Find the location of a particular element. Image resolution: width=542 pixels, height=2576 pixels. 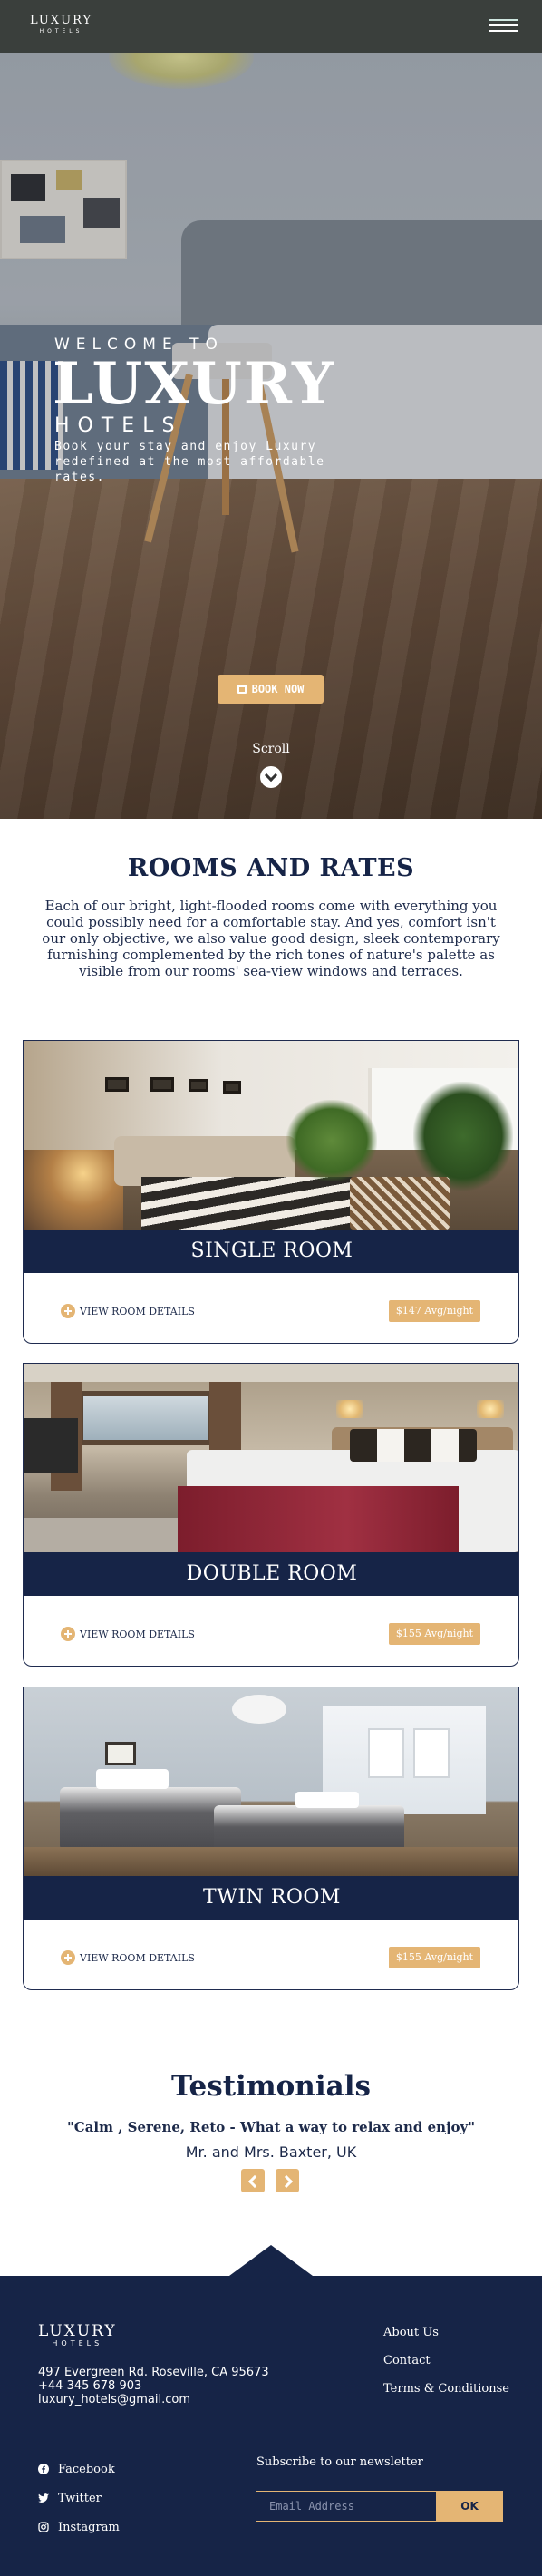

newsletter-ok-button: OK is located at coordinates (469, 2506).